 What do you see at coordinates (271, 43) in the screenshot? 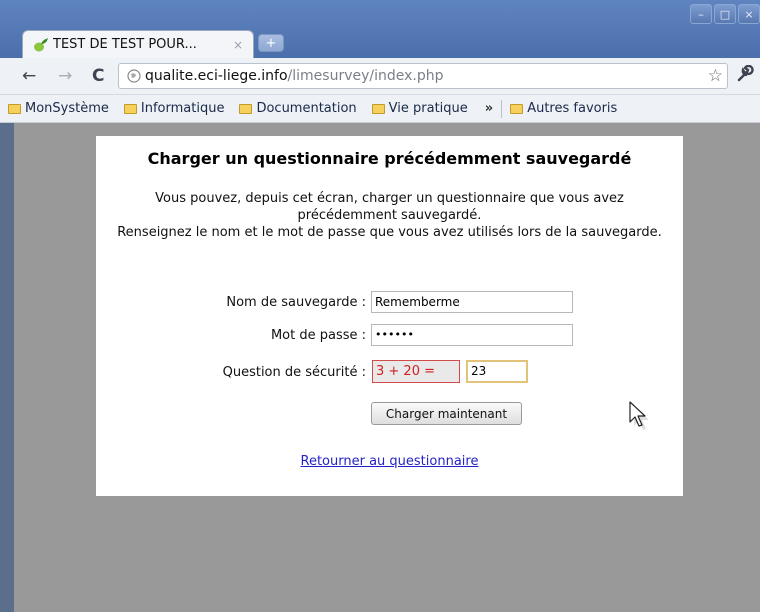
I see `new-tab-button: +` at bounding box center [271, 43].